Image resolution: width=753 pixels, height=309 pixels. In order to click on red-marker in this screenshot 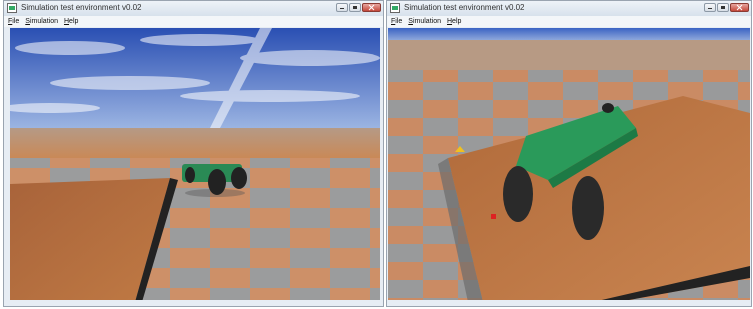, I will do `click(493, 216)`.